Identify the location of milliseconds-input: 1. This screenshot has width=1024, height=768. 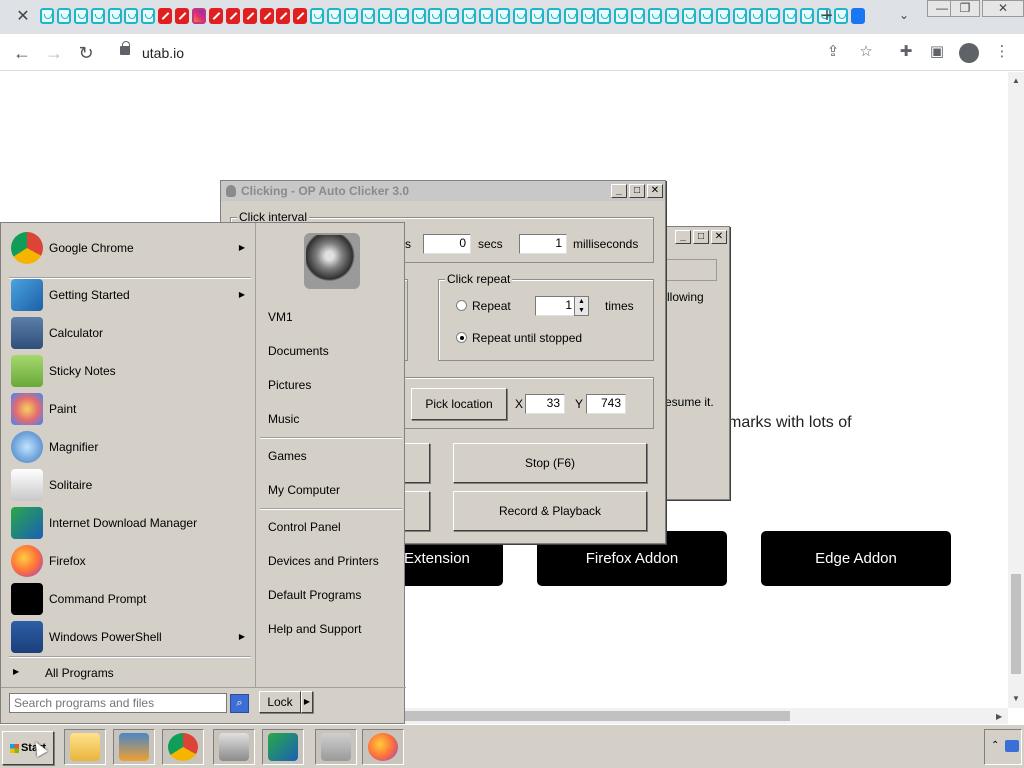
(543, 244).